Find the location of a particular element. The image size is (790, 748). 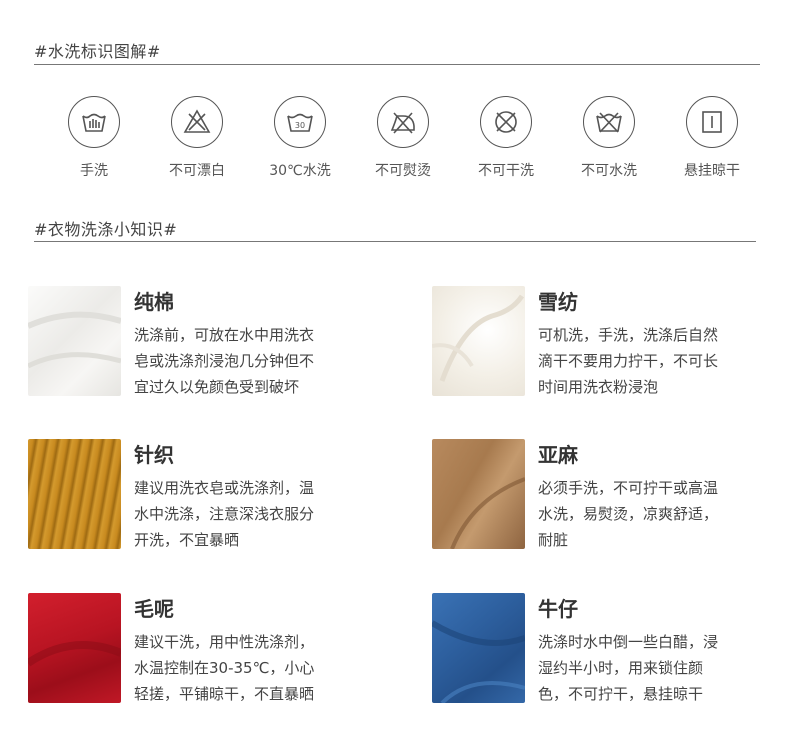

description-line: 洗涤时水中倒一些白醋，浸 is located at coordinates (628, 642).